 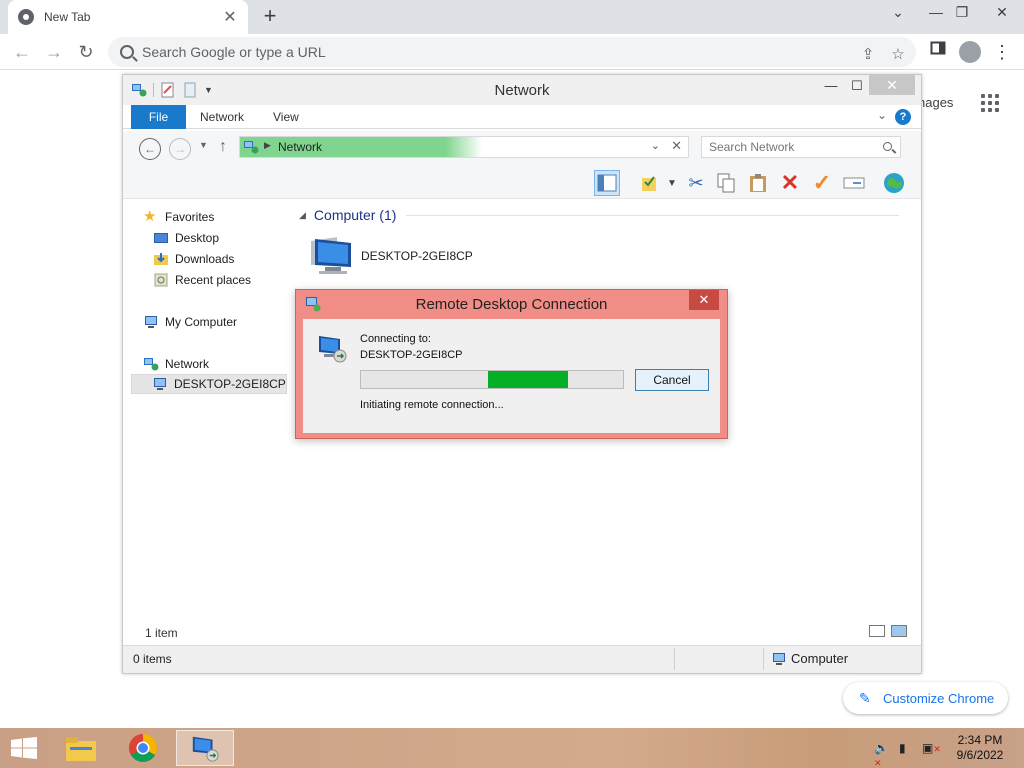 What do you see at coordinates (178, 217) in the screenshot?
I see `nav-favorites: ★ Favorites` at bounding box center [178, 217].